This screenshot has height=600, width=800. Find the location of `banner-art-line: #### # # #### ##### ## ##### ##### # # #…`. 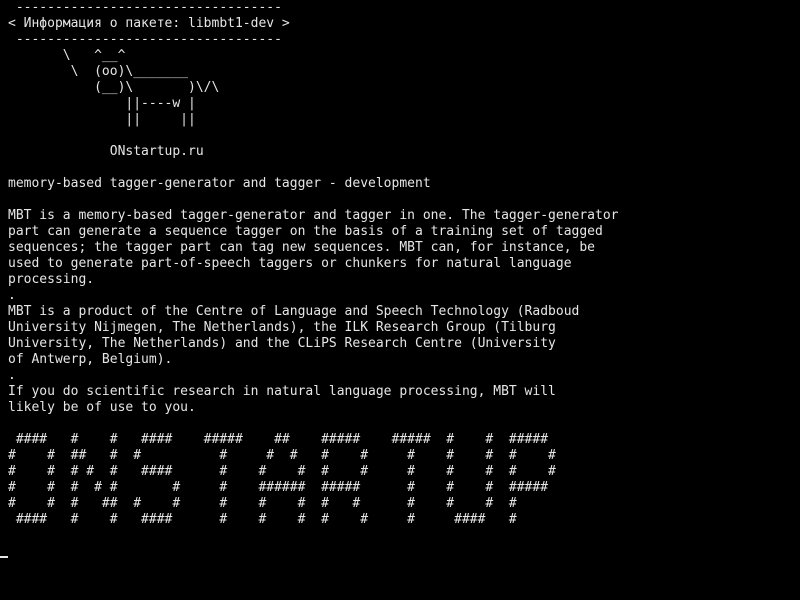

banner-art-line: #### # # #### ##### ## ##### ##### # # #… is located at coordinates (278, 439).